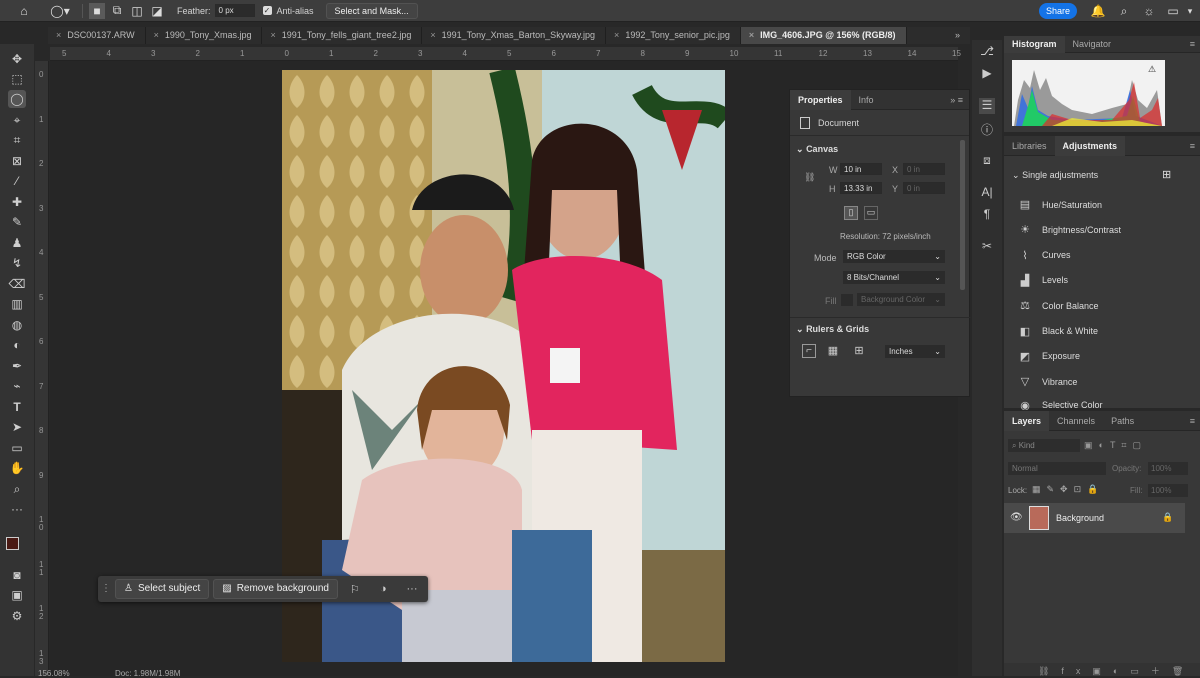 The height and width of the screenshot is (678, 1200). What do you see at coordinates (1043, 280) in the screenshot?
I see `adjustment-item: ▟ Levels` at bounding box center [1043, 280].